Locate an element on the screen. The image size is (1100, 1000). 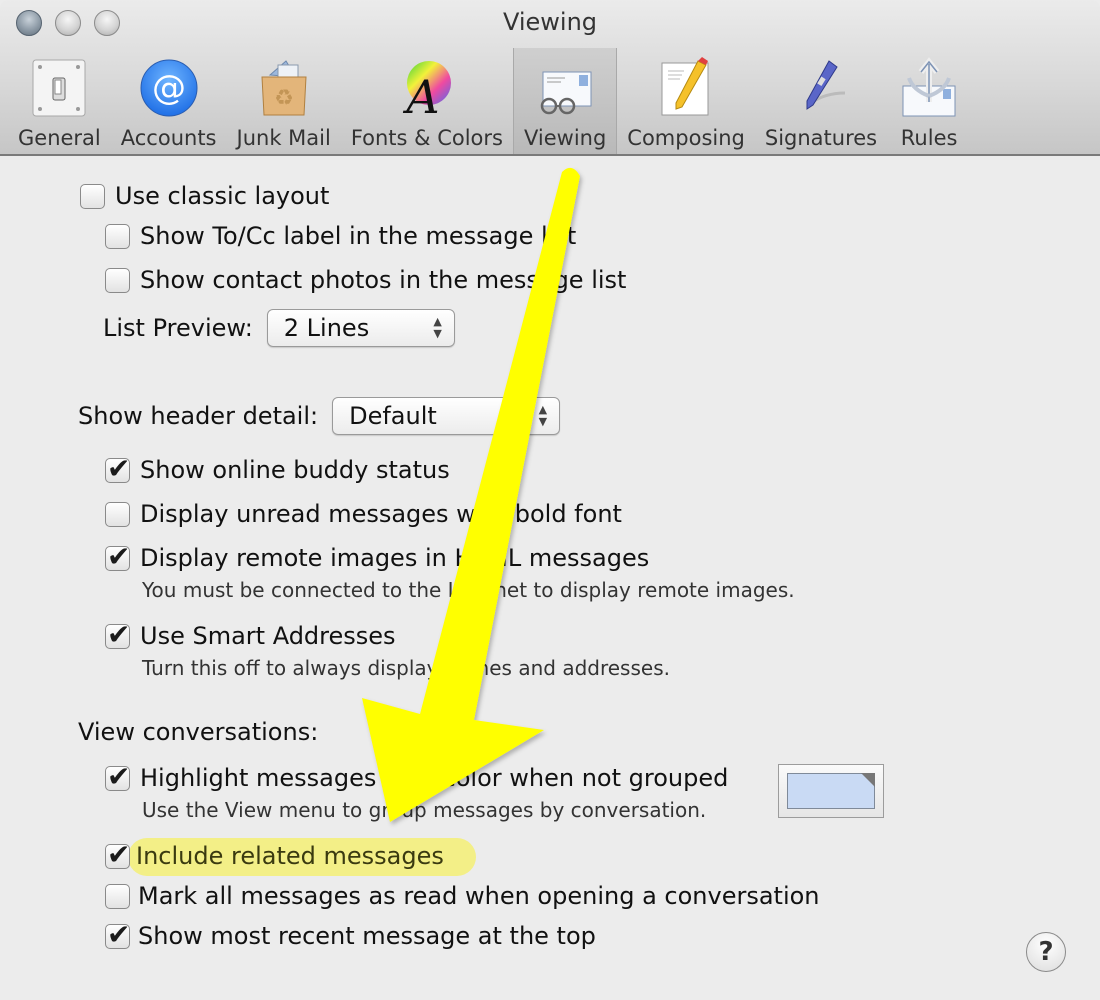
remote-images-label: Display remote images in HTML messages is located at coordinates (395, 558).